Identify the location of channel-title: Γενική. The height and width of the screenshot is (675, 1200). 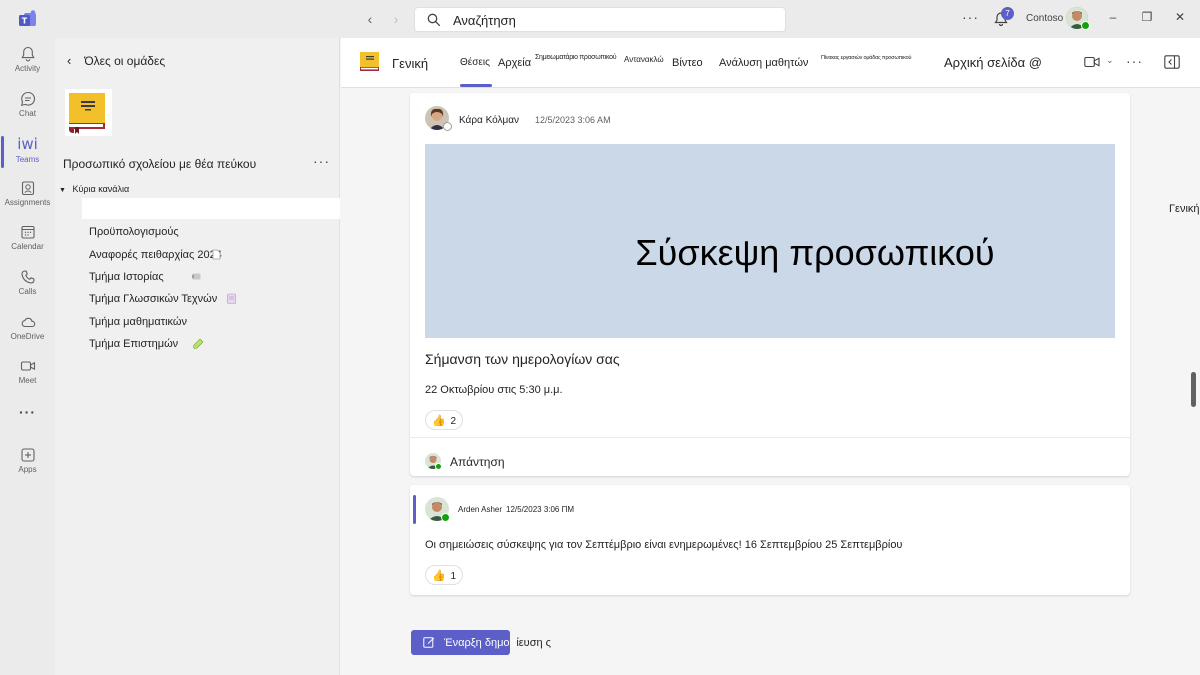
(410, 63).